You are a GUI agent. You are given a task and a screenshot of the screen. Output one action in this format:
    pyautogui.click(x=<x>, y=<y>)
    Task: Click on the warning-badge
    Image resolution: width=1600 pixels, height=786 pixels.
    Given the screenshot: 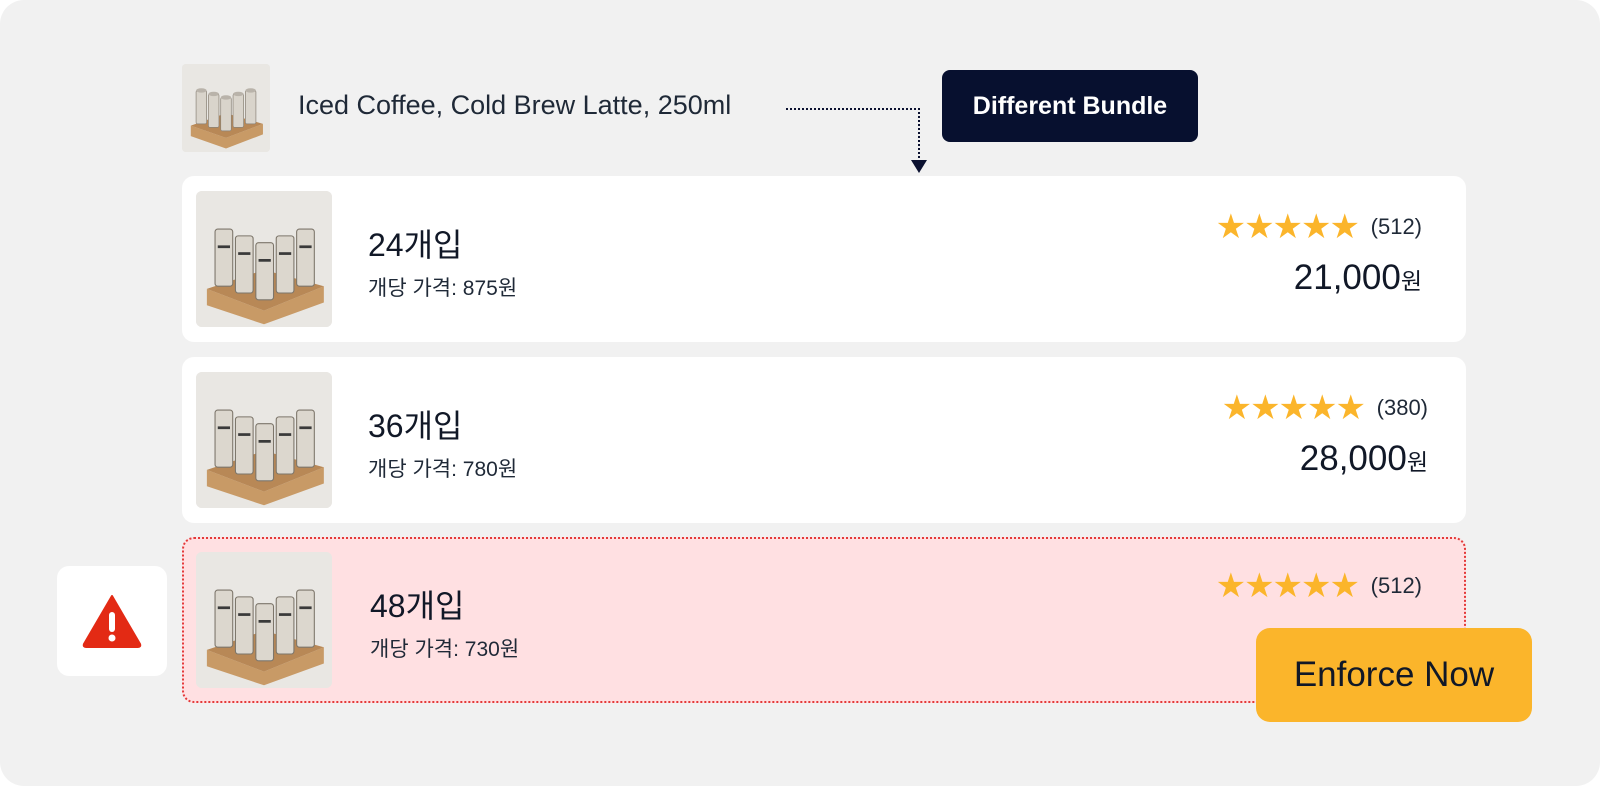 What is the action you would take?
    pyautogui.click(x=112, y=621)
    